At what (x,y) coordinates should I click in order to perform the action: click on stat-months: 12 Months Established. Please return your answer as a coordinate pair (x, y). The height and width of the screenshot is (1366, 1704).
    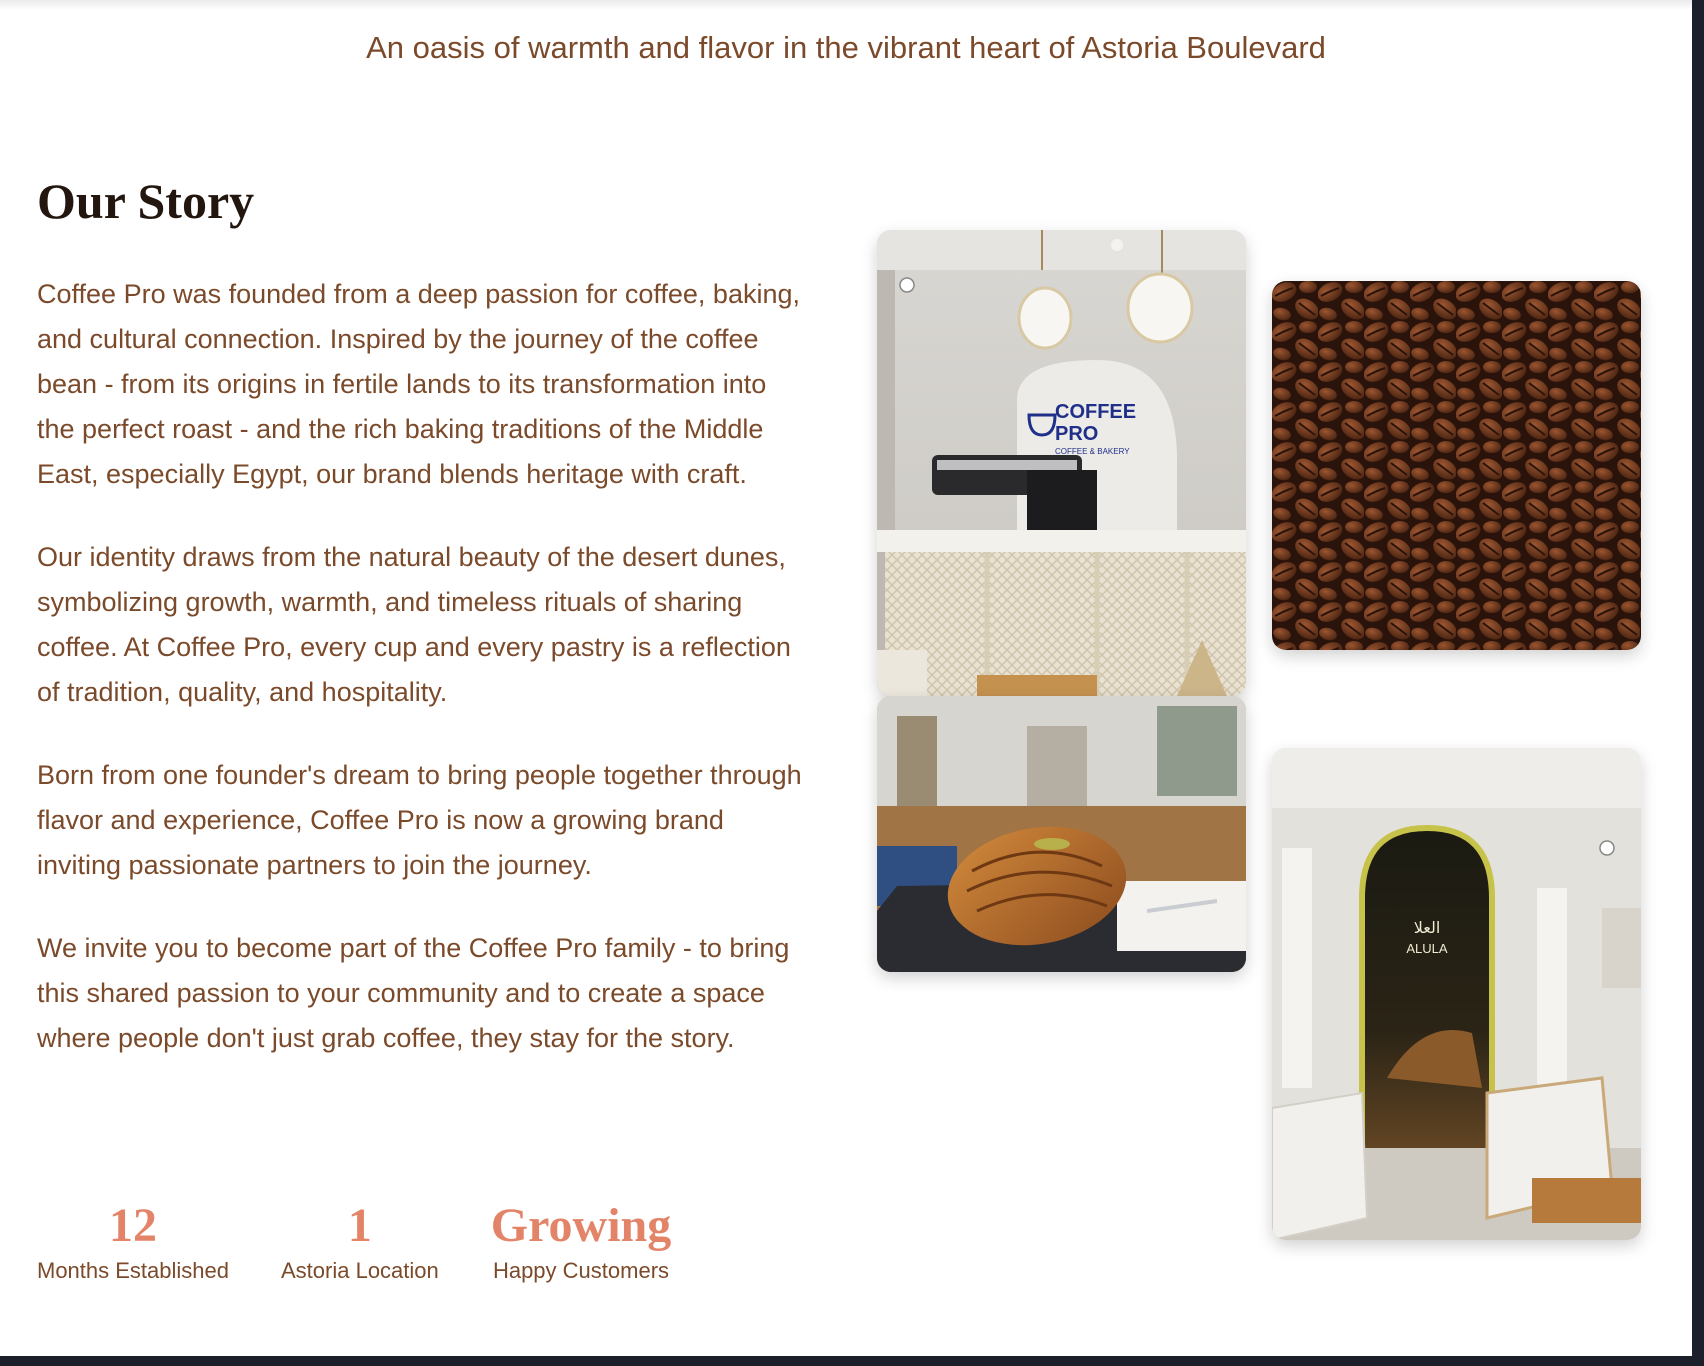
    Looking at the image, I should click on (133, 1242).